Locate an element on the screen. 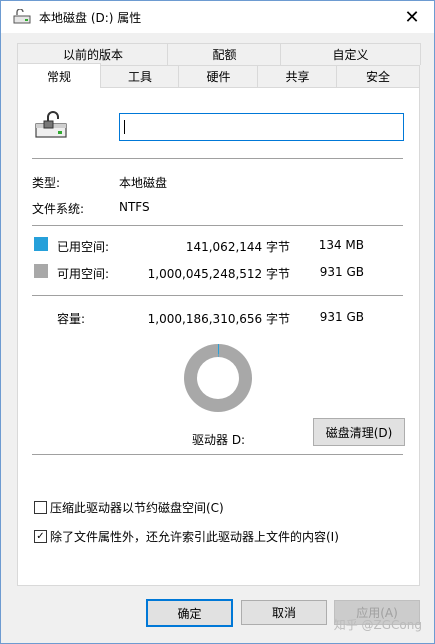 The height and width of the screenshot is (644, 435). free-space-size: 931 GB is located at coordinates (341, 272).